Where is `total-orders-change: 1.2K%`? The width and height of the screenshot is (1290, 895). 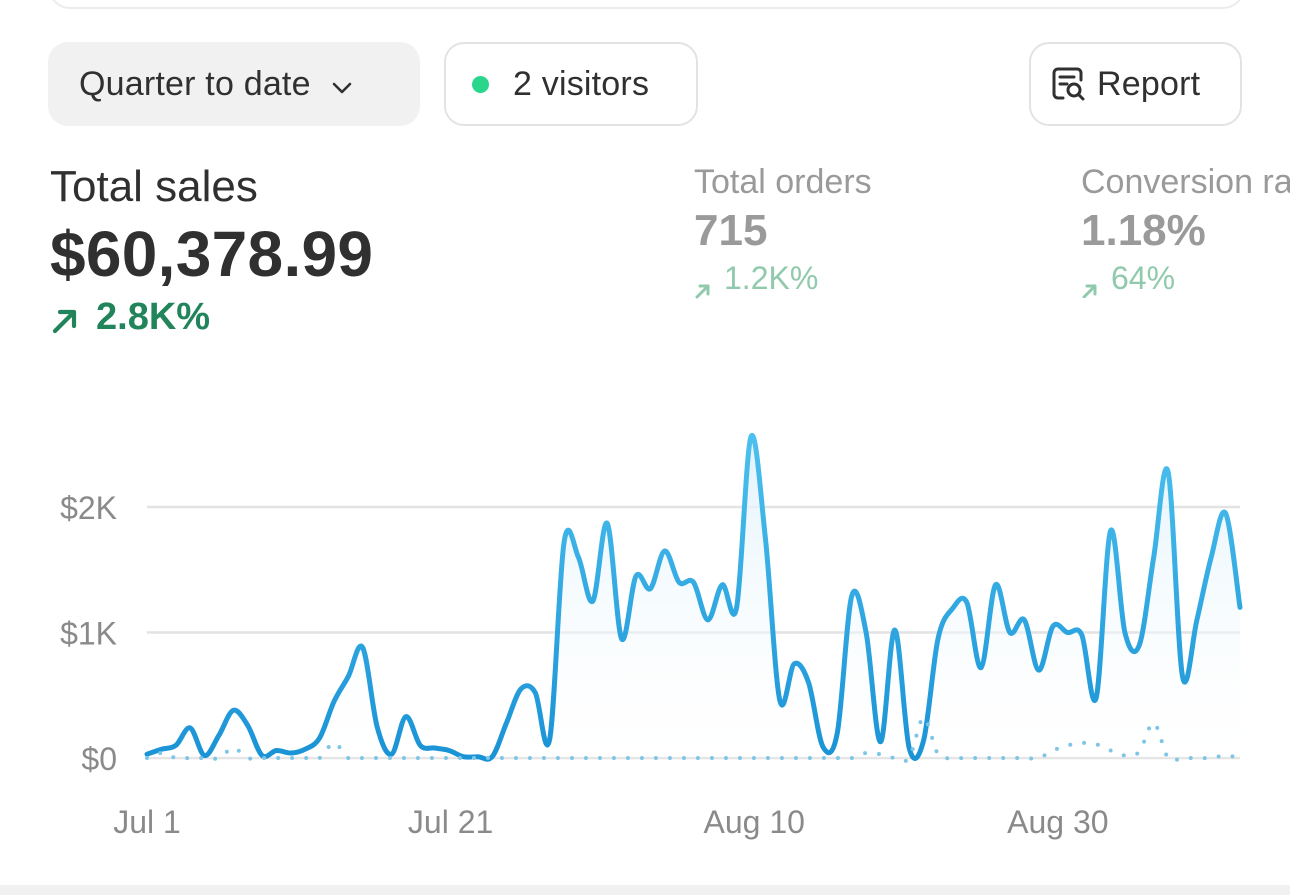 total-orders-change: 1.2K% is located at coordinates (783, 278).